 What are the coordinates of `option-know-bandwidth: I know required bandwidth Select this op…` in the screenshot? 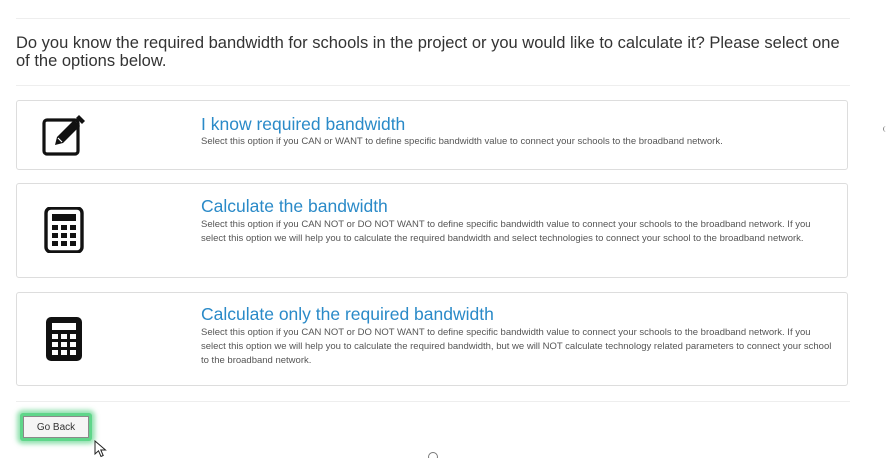 It's located at (432, 135).